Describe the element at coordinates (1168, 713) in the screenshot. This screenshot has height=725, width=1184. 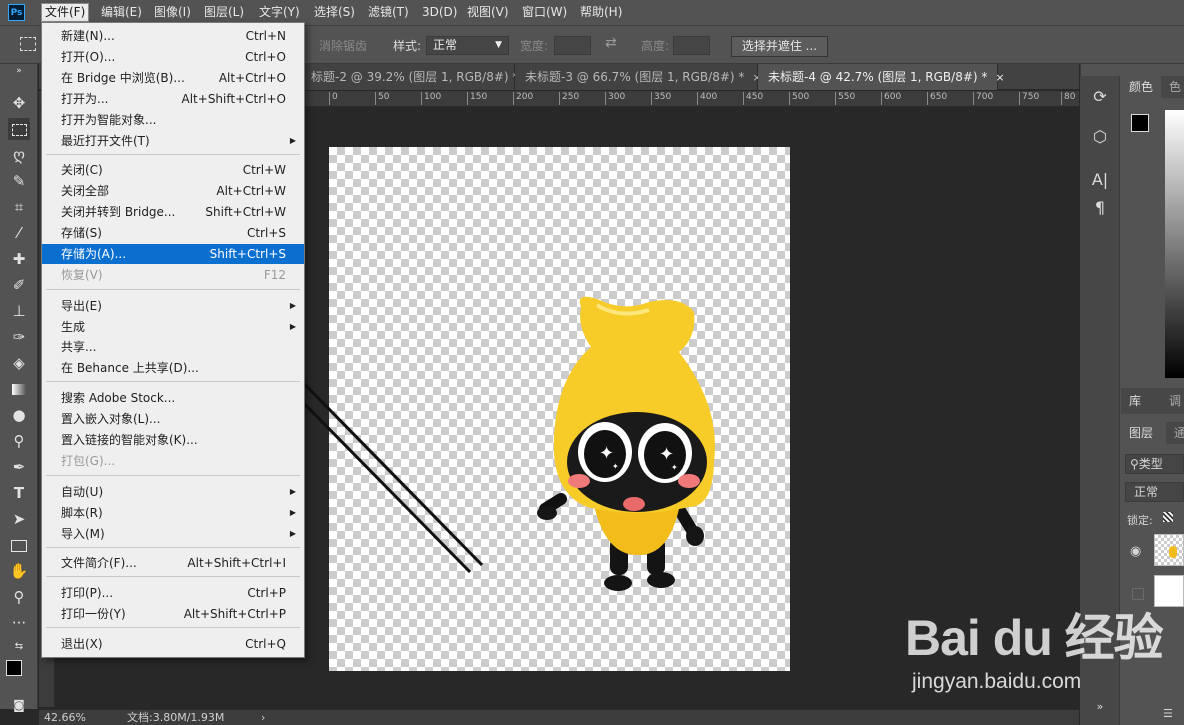
I see `panel-menu-icon: ☰` at that location.